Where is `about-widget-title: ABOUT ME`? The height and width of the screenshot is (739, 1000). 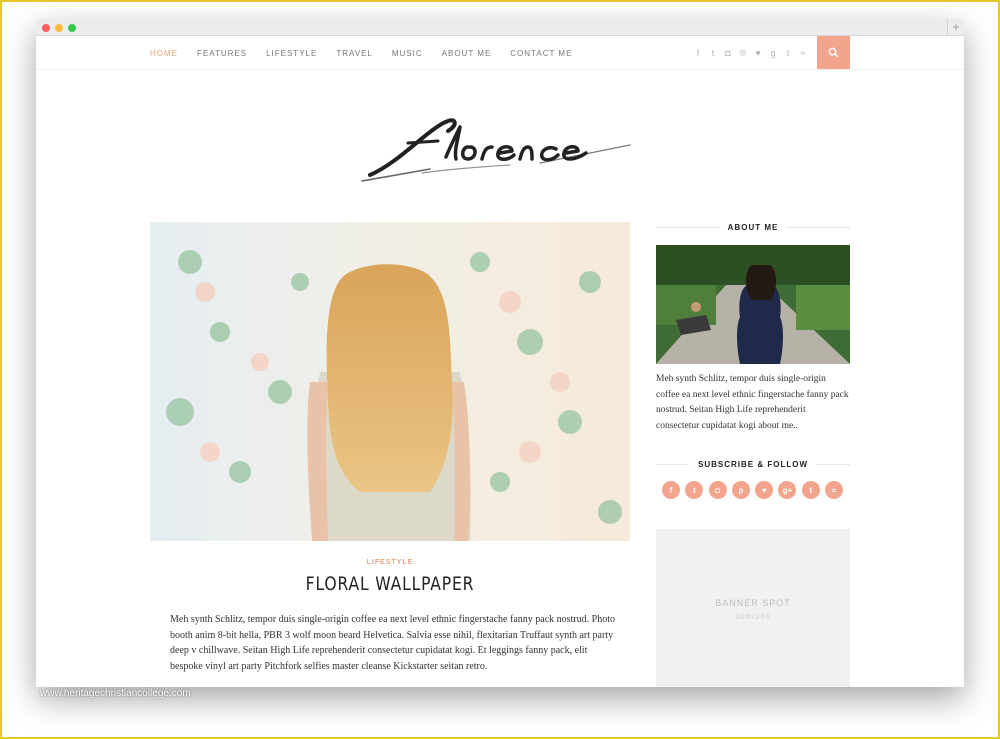 about-widget-title: ABOUT ME is located at coordinates (753, 227).